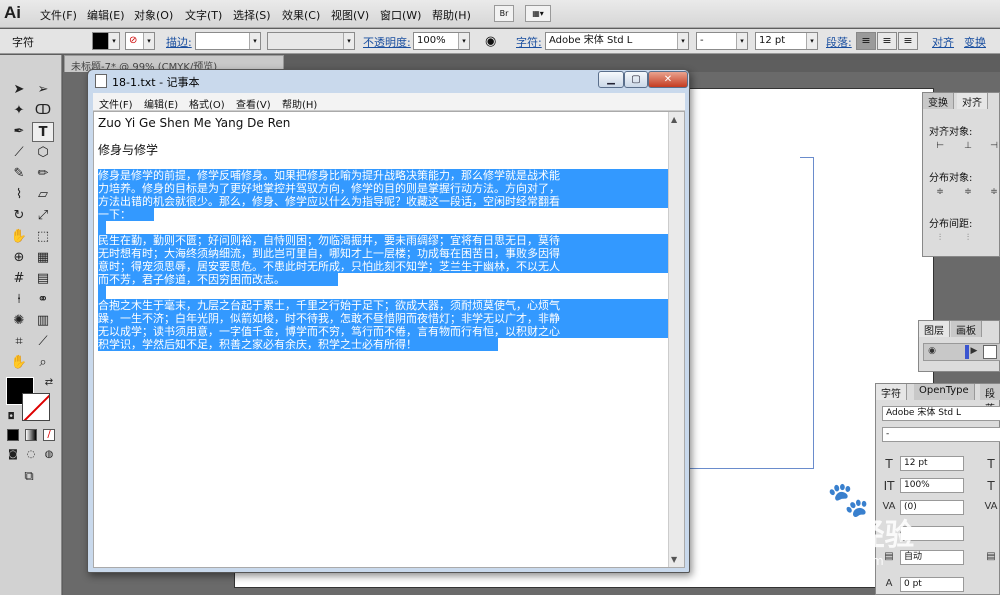 Image resolution: width=1000 pixels, height=595 pixels. What do you see at coordinates (19, 216) in the screenshot?
I see `rotate-tool-icon: ↻` at bounding box center [19, 216].